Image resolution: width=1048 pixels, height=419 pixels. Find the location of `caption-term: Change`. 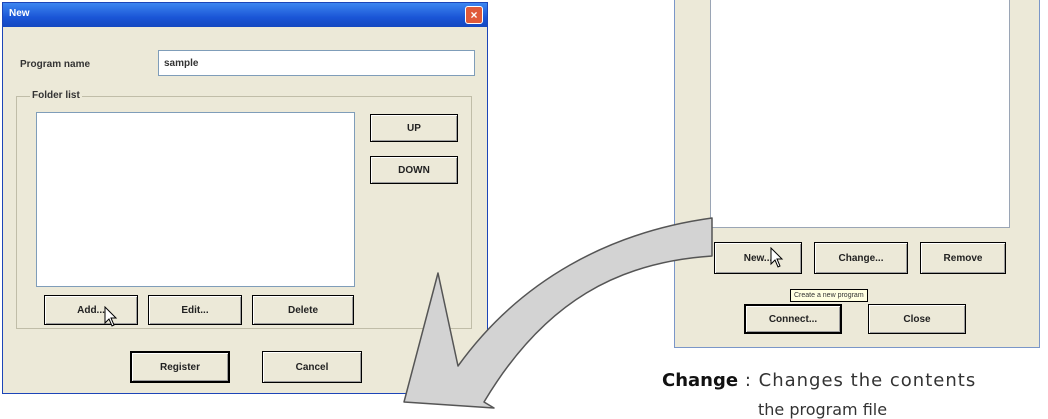

caption-term: Change is located at coordinates (700, 380).